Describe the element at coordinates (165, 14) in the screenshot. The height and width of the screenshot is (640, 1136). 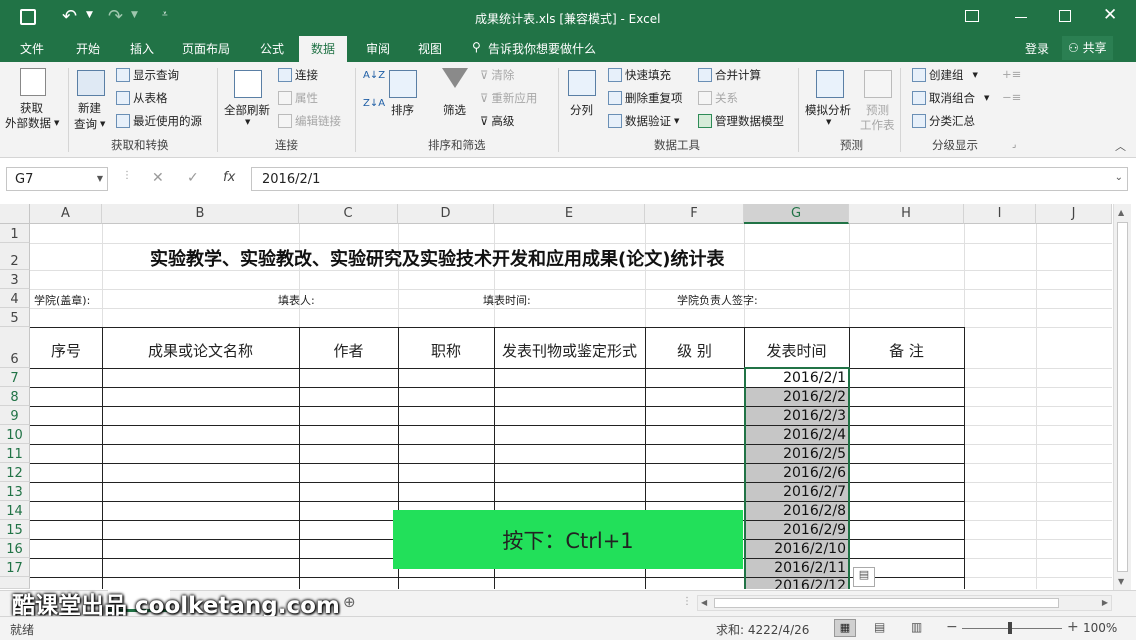
I see `customize-icon: ⩡` at that location.